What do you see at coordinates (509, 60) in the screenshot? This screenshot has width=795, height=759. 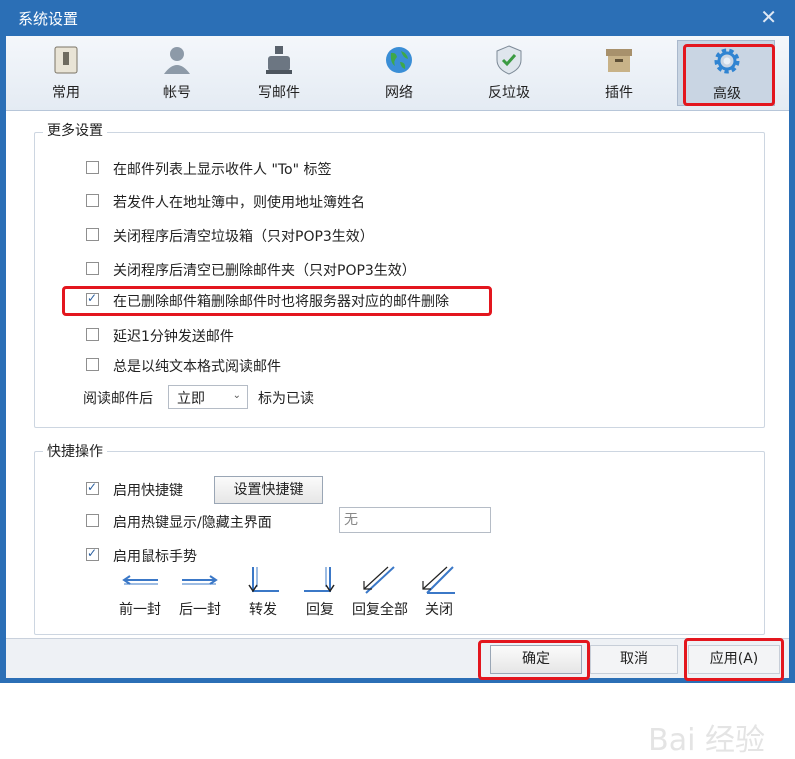 I see `shield-icon` at bounding box center [509, 60].